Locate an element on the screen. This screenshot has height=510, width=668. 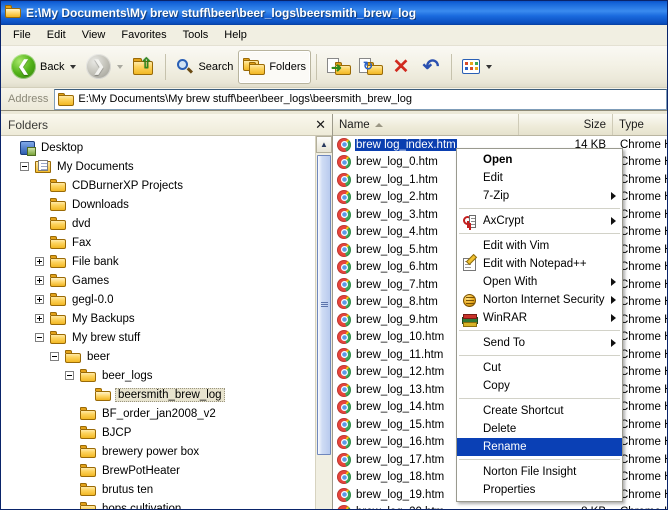
up-button: ⇧ is located at coordinates (144, 67).